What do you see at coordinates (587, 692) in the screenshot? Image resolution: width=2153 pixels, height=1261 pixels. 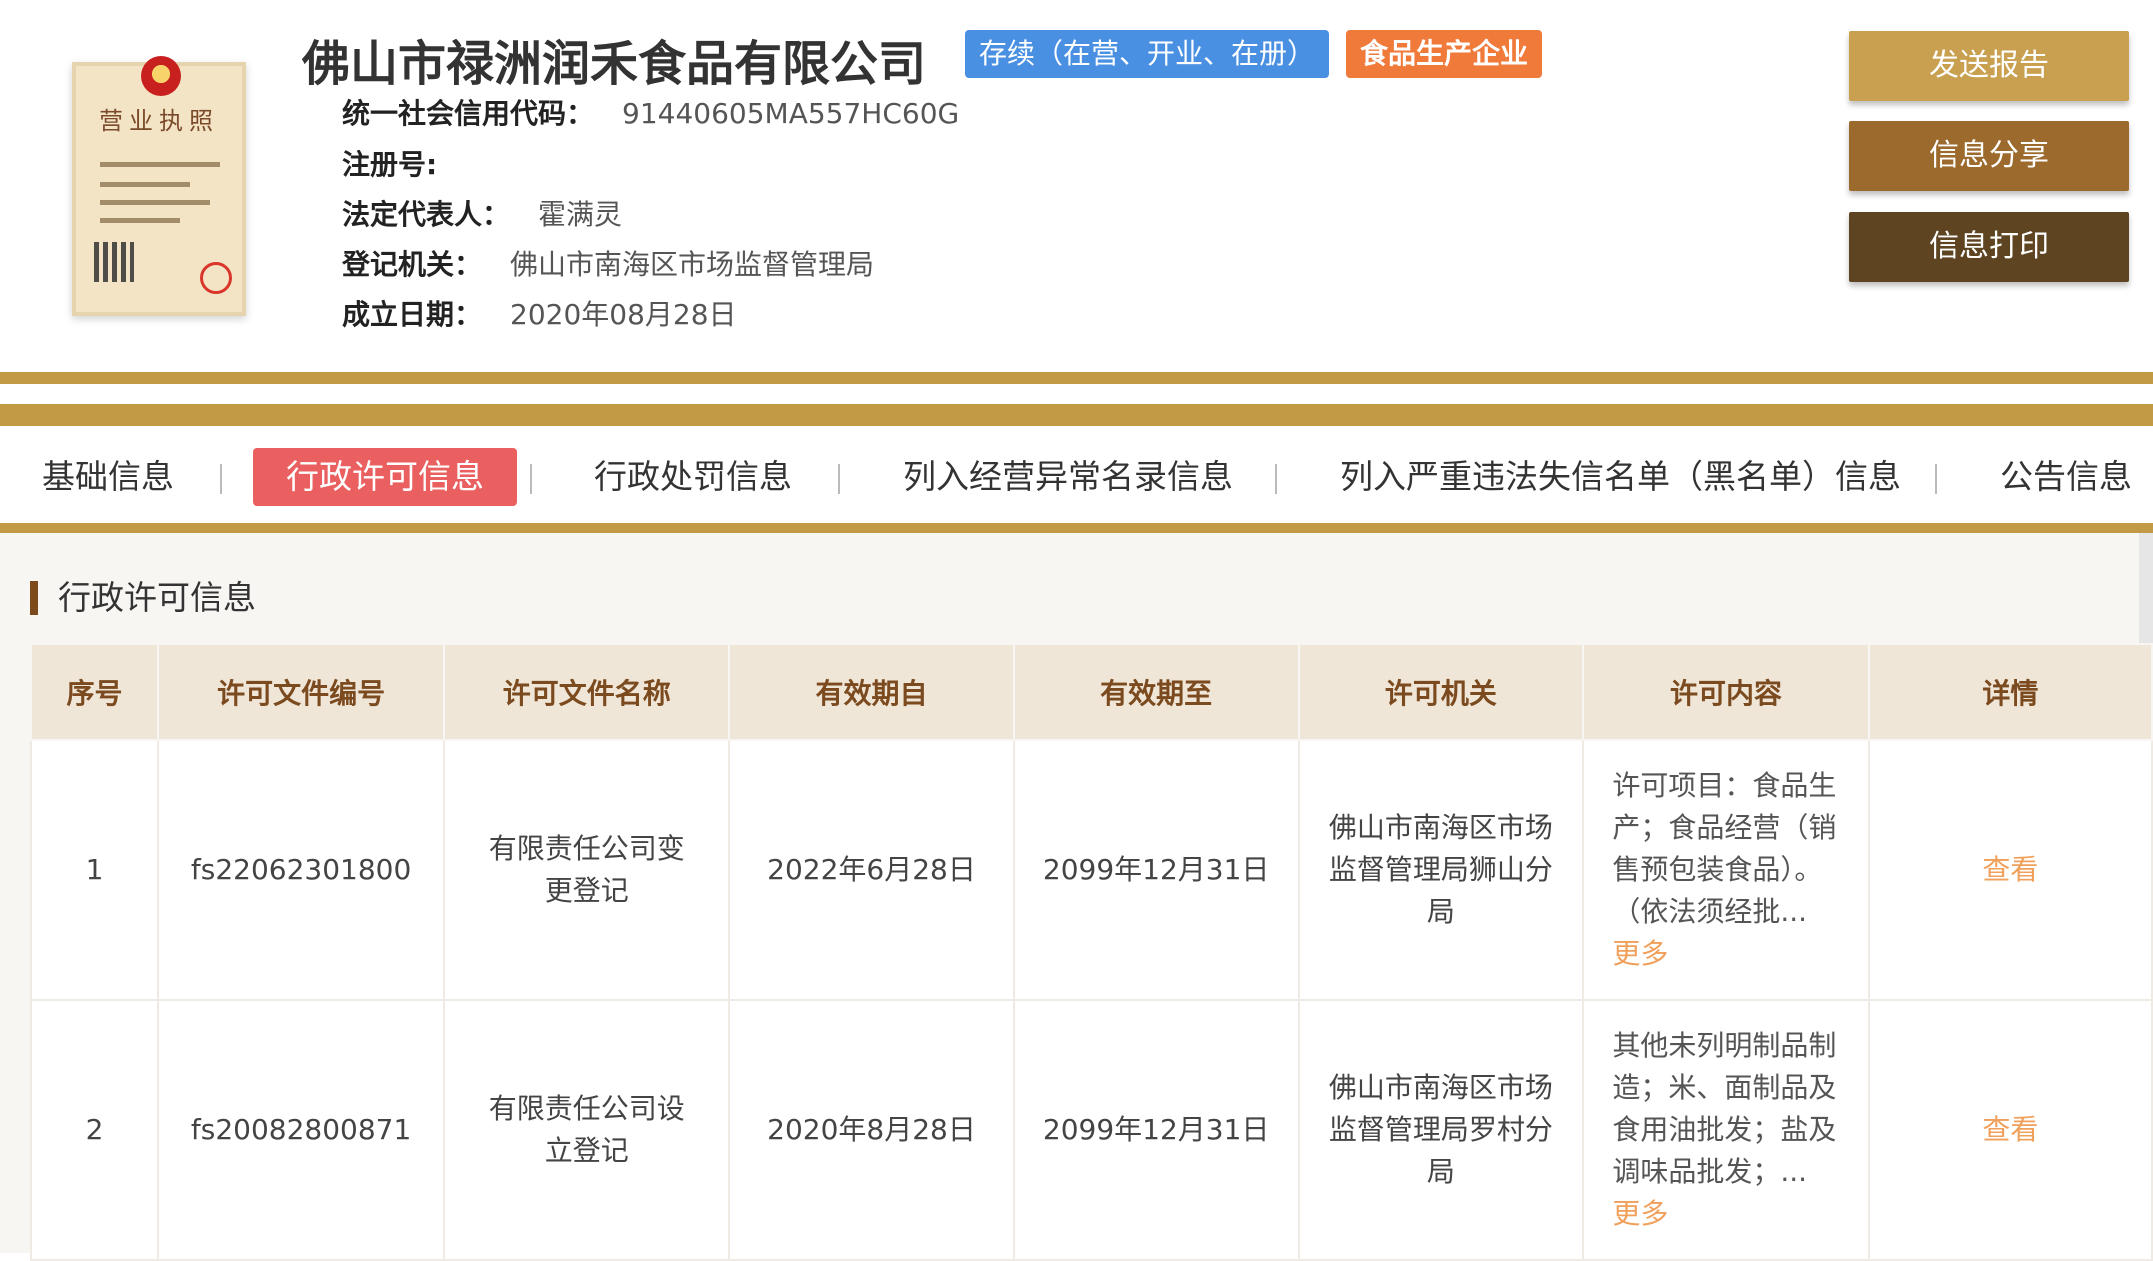 I see `column-header-file-name: 许可文件名称` at bounding box center [587, 692].